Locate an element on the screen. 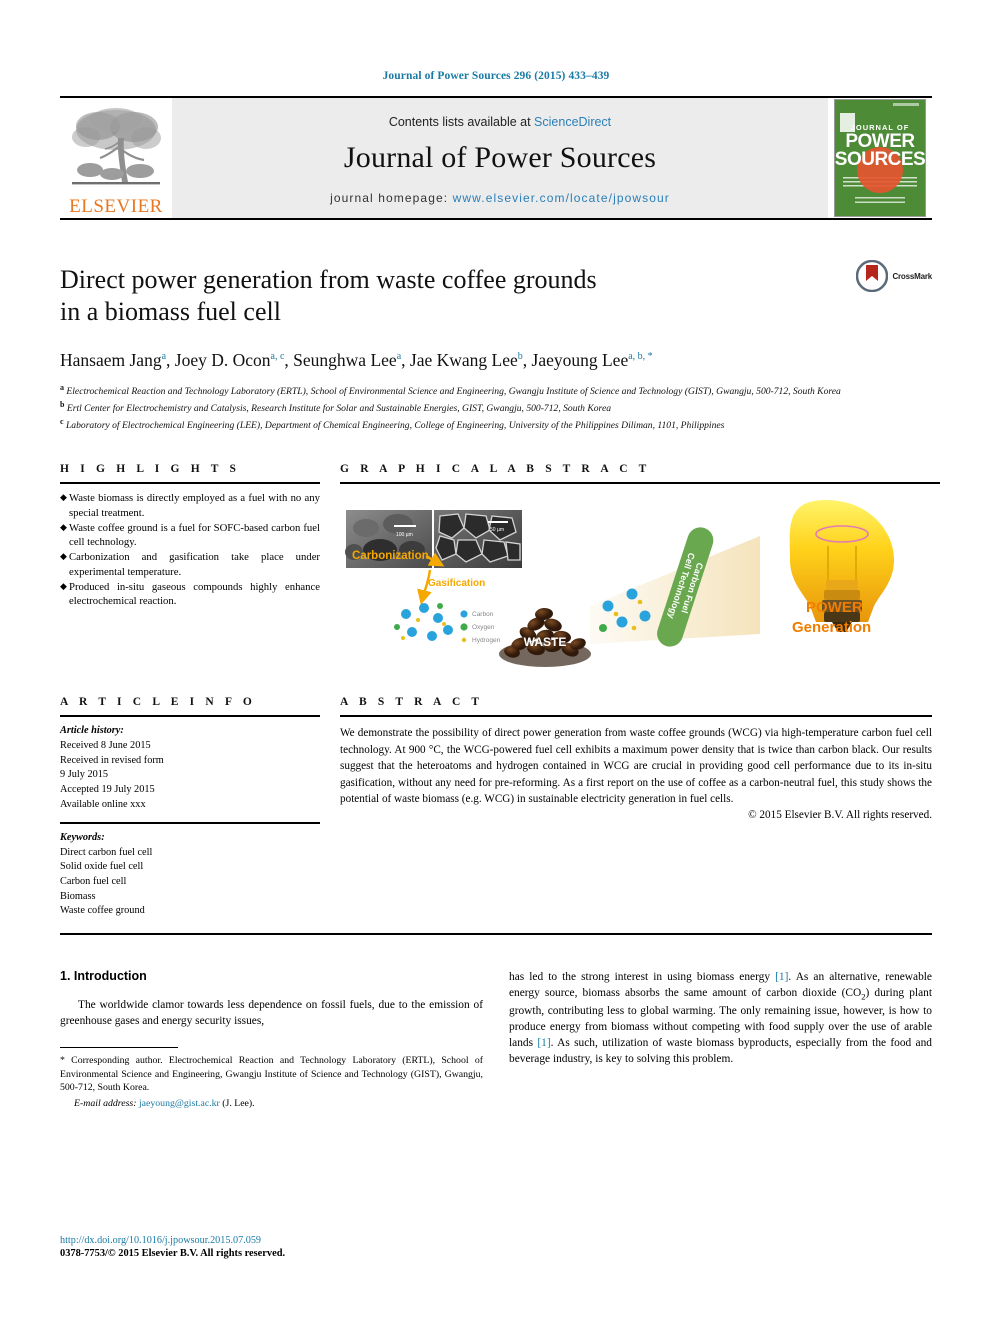 The height and width of the screenshot is (1323, 992). svg-text: 100 µm is located at coordinates (404, 535).